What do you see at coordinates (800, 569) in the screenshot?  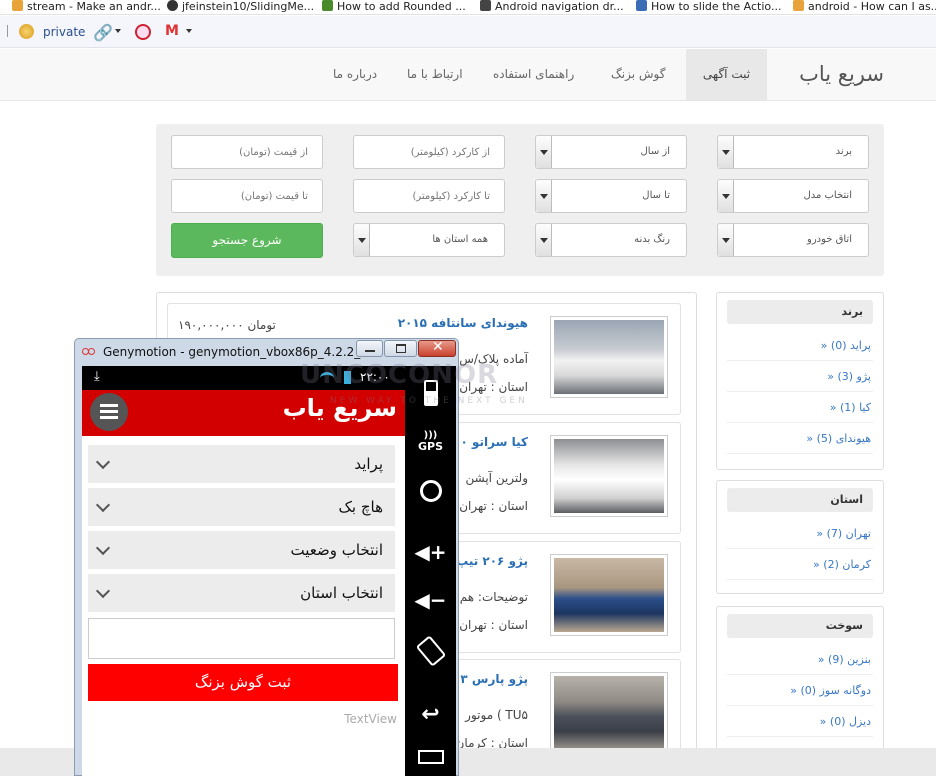 I see `province-filter-item: » کرمان (2)` at bounding box center [800, 569].